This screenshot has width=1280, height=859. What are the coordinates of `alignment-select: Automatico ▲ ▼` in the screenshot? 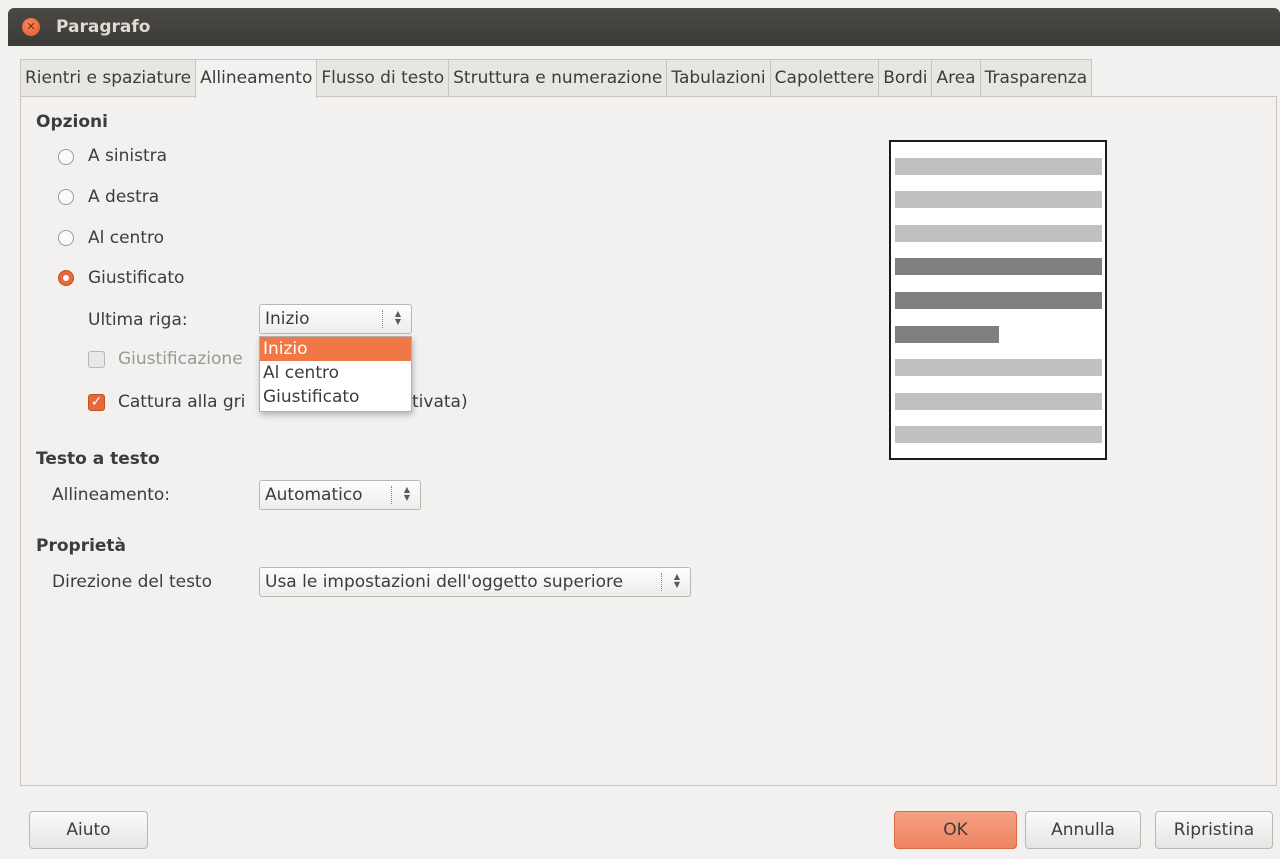 It's located at (340, 495).